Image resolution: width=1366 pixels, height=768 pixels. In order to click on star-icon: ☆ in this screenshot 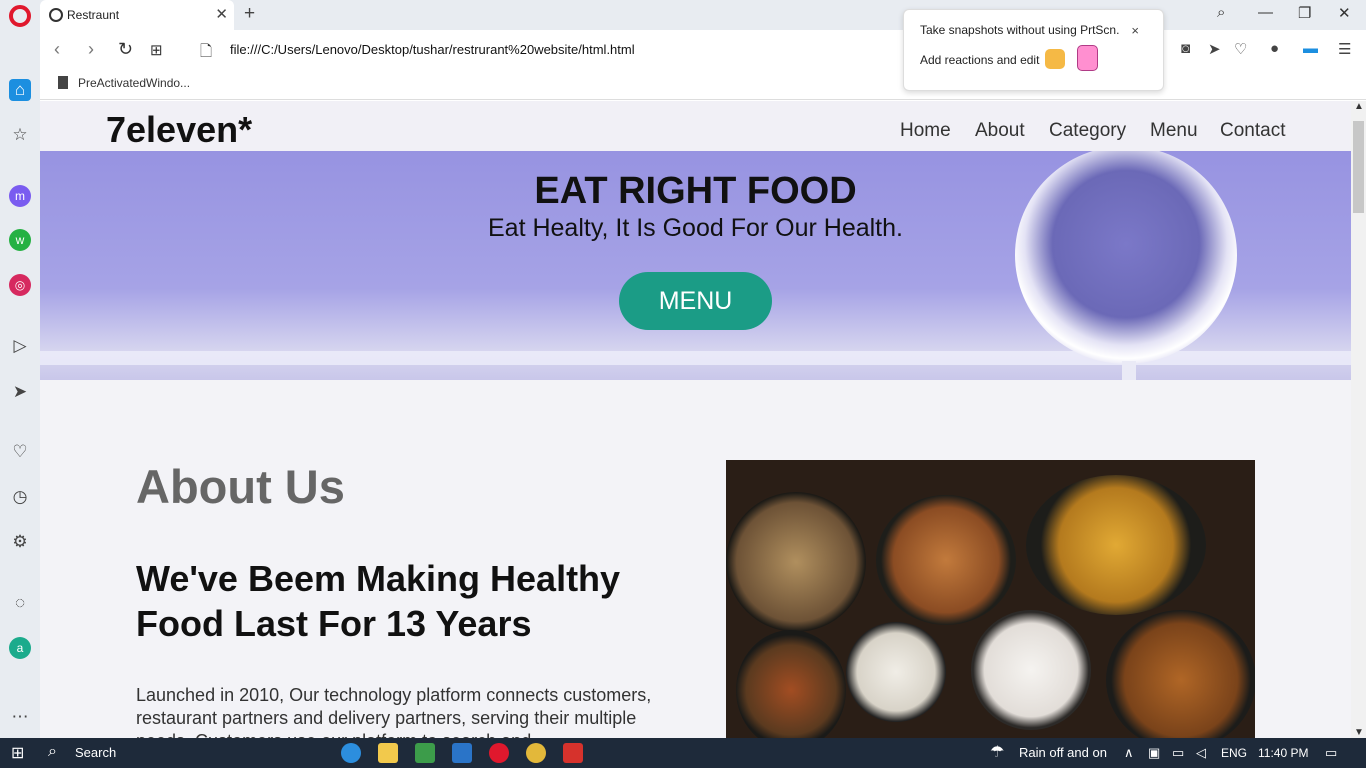, I will do `click(20, 135)`.